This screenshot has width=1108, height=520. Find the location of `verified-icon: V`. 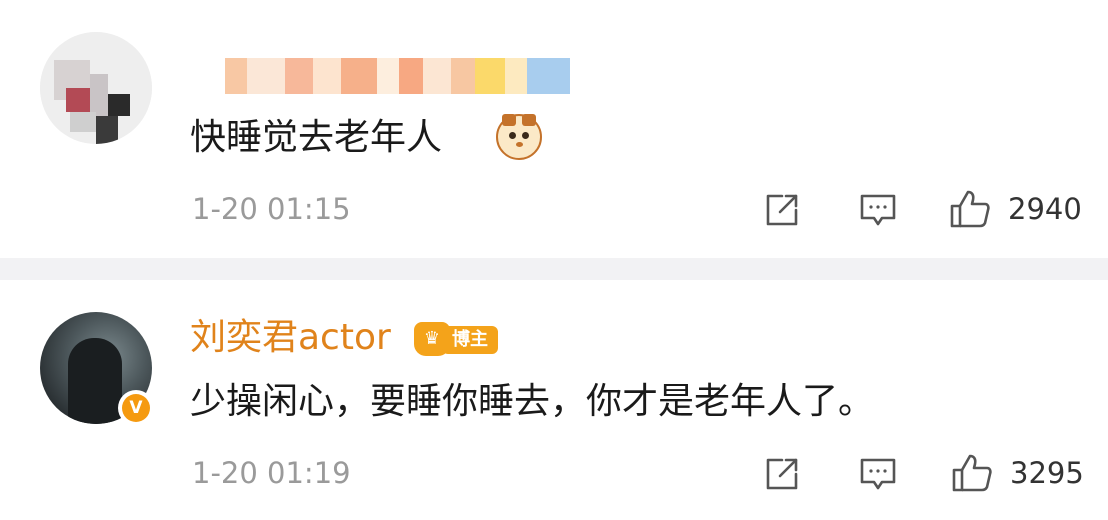

verified-icon: V is located at coordinates (136, 408).